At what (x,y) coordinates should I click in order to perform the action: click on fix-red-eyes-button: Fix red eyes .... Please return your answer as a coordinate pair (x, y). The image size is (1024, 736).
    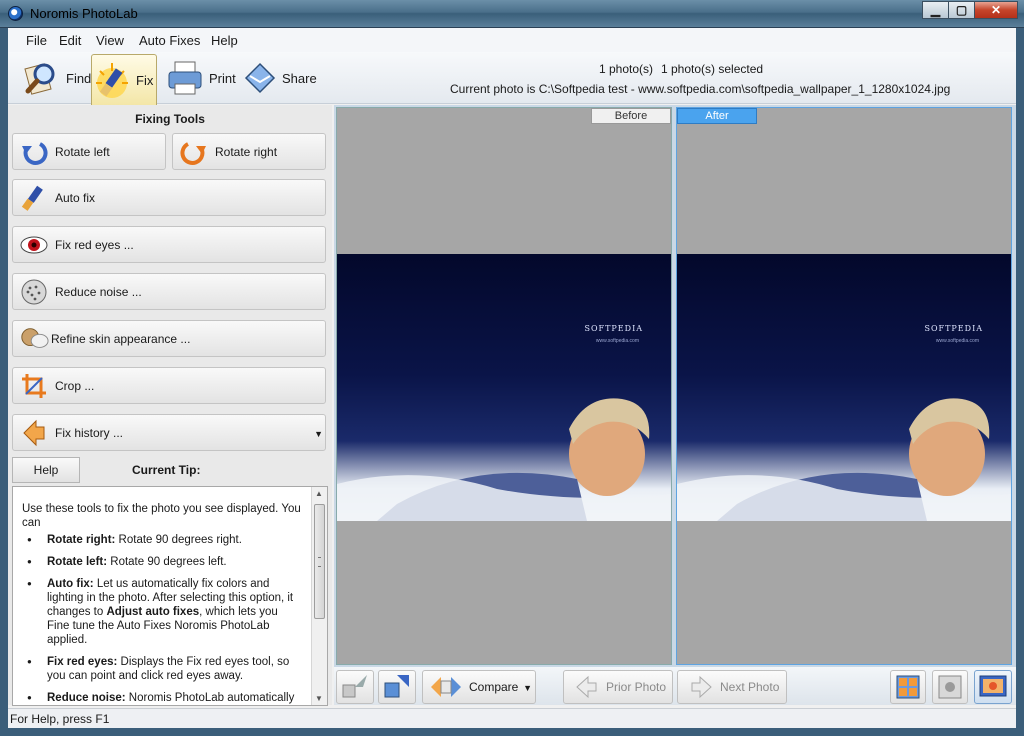
    Looking at the image, I should click on (169, 244).